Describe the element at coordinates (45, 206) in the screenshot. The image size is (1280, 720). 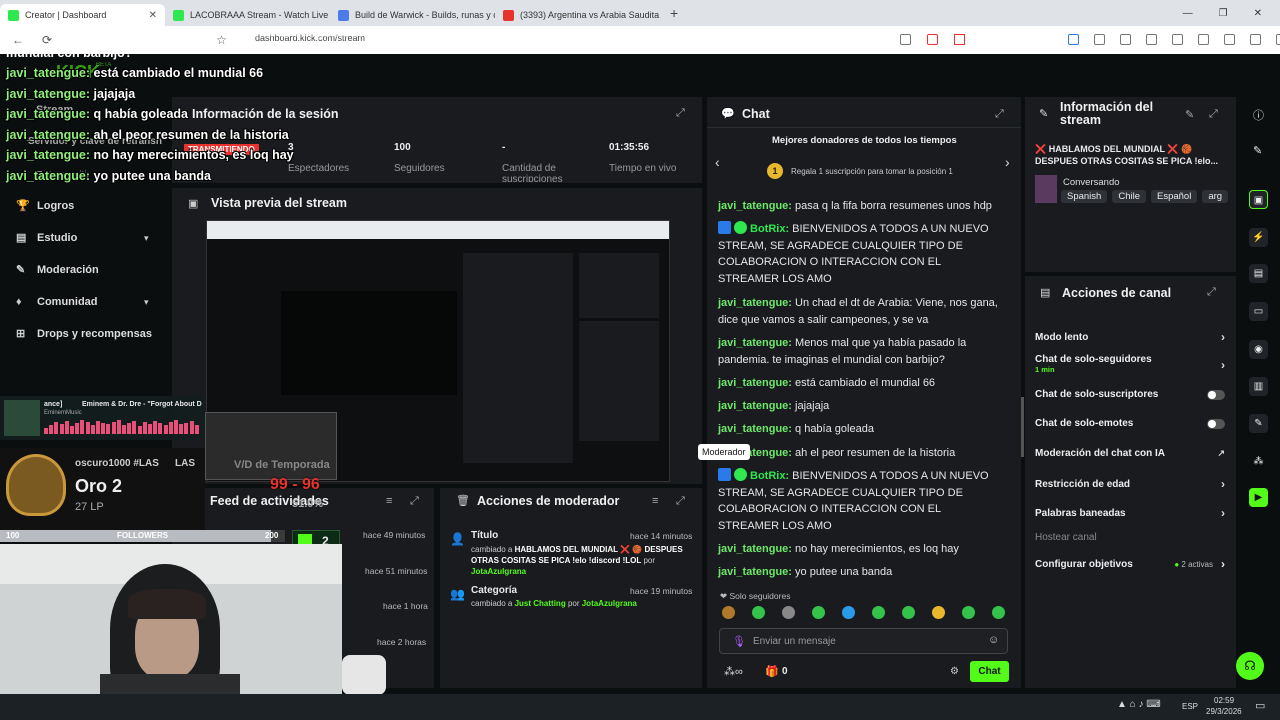
I see `sidebar-item-logros: 🏆 Logros` at that location.